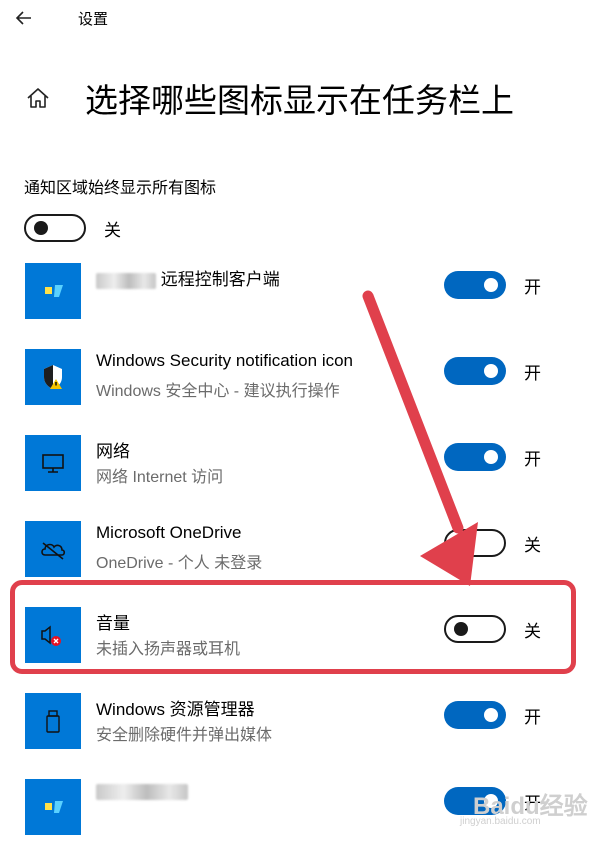 This screenshot has width=612, height=859. Describe the element at coordinates (518, 811) in the screenshot. I see `watermark: Baidu经验 jingyan.baidu.com` at that location.